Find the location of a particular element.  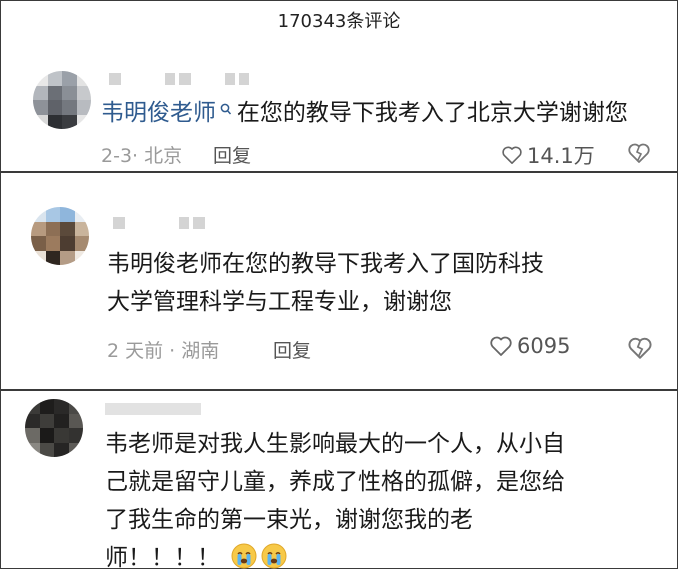

like-button: 6095 is located at coordinates (529, 346).